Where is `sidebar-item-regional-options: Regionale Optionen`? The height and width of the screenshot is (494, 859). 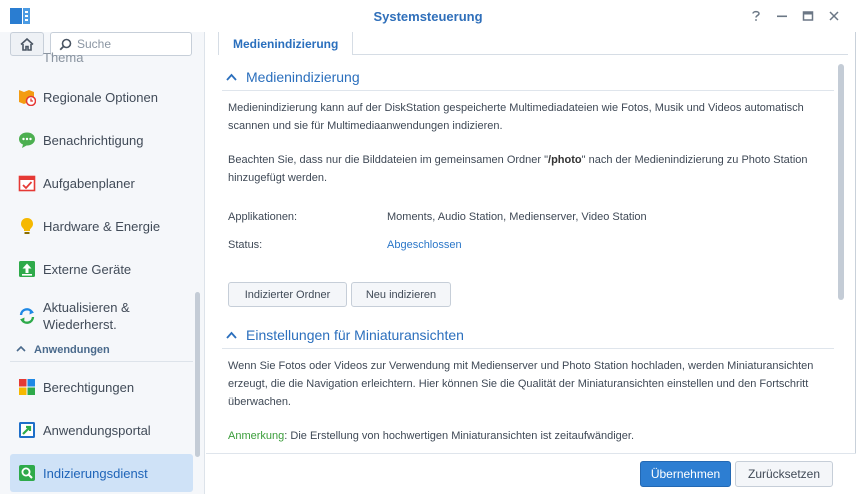
sidebar-item-regional-options: Regionale Optionen is located at coordinates (101, 97).